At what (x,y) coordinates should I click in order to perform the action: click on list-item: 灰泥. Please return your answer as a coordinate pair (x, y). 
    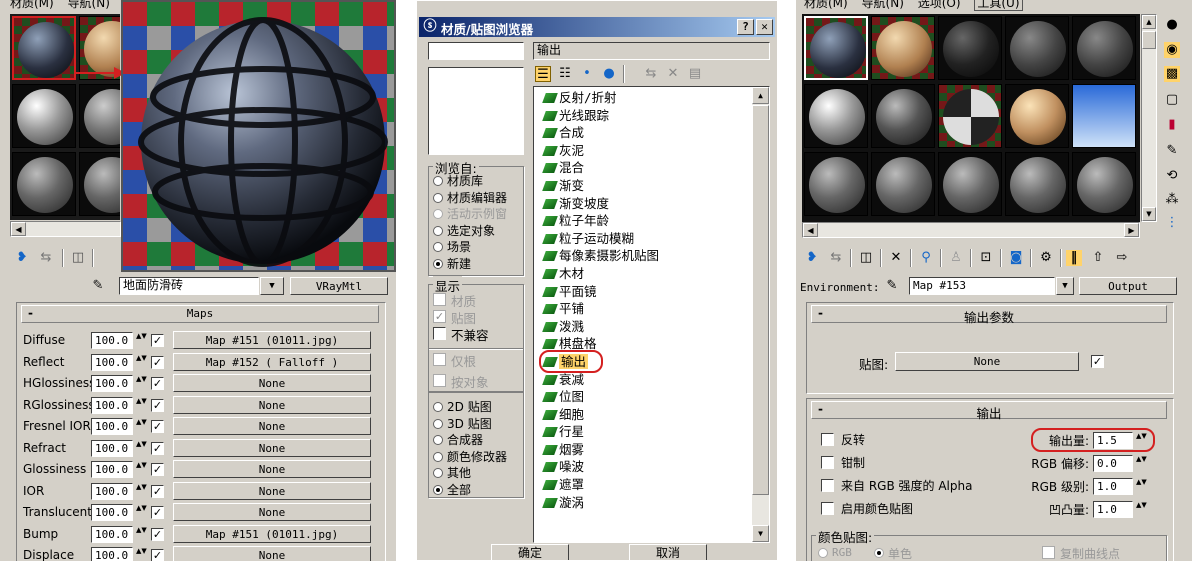
    Looking at the image, I should click on (651, 151).